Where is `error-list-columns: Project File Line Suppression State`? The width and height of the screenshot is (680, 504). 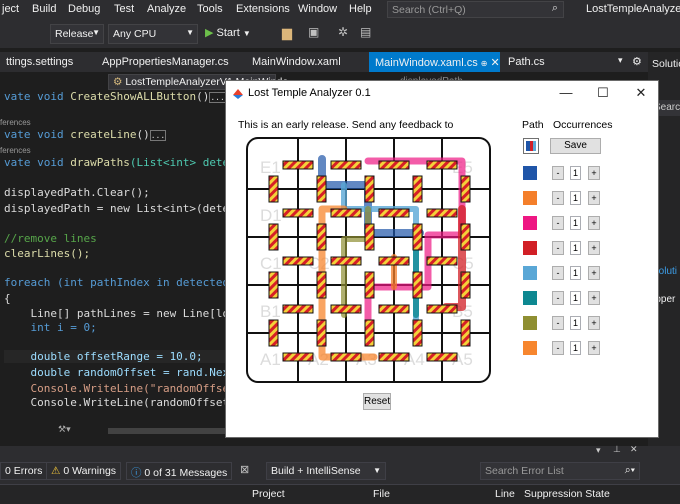
error-list-columns: Project File Line Suppression State is located at coordinates (340, 494).